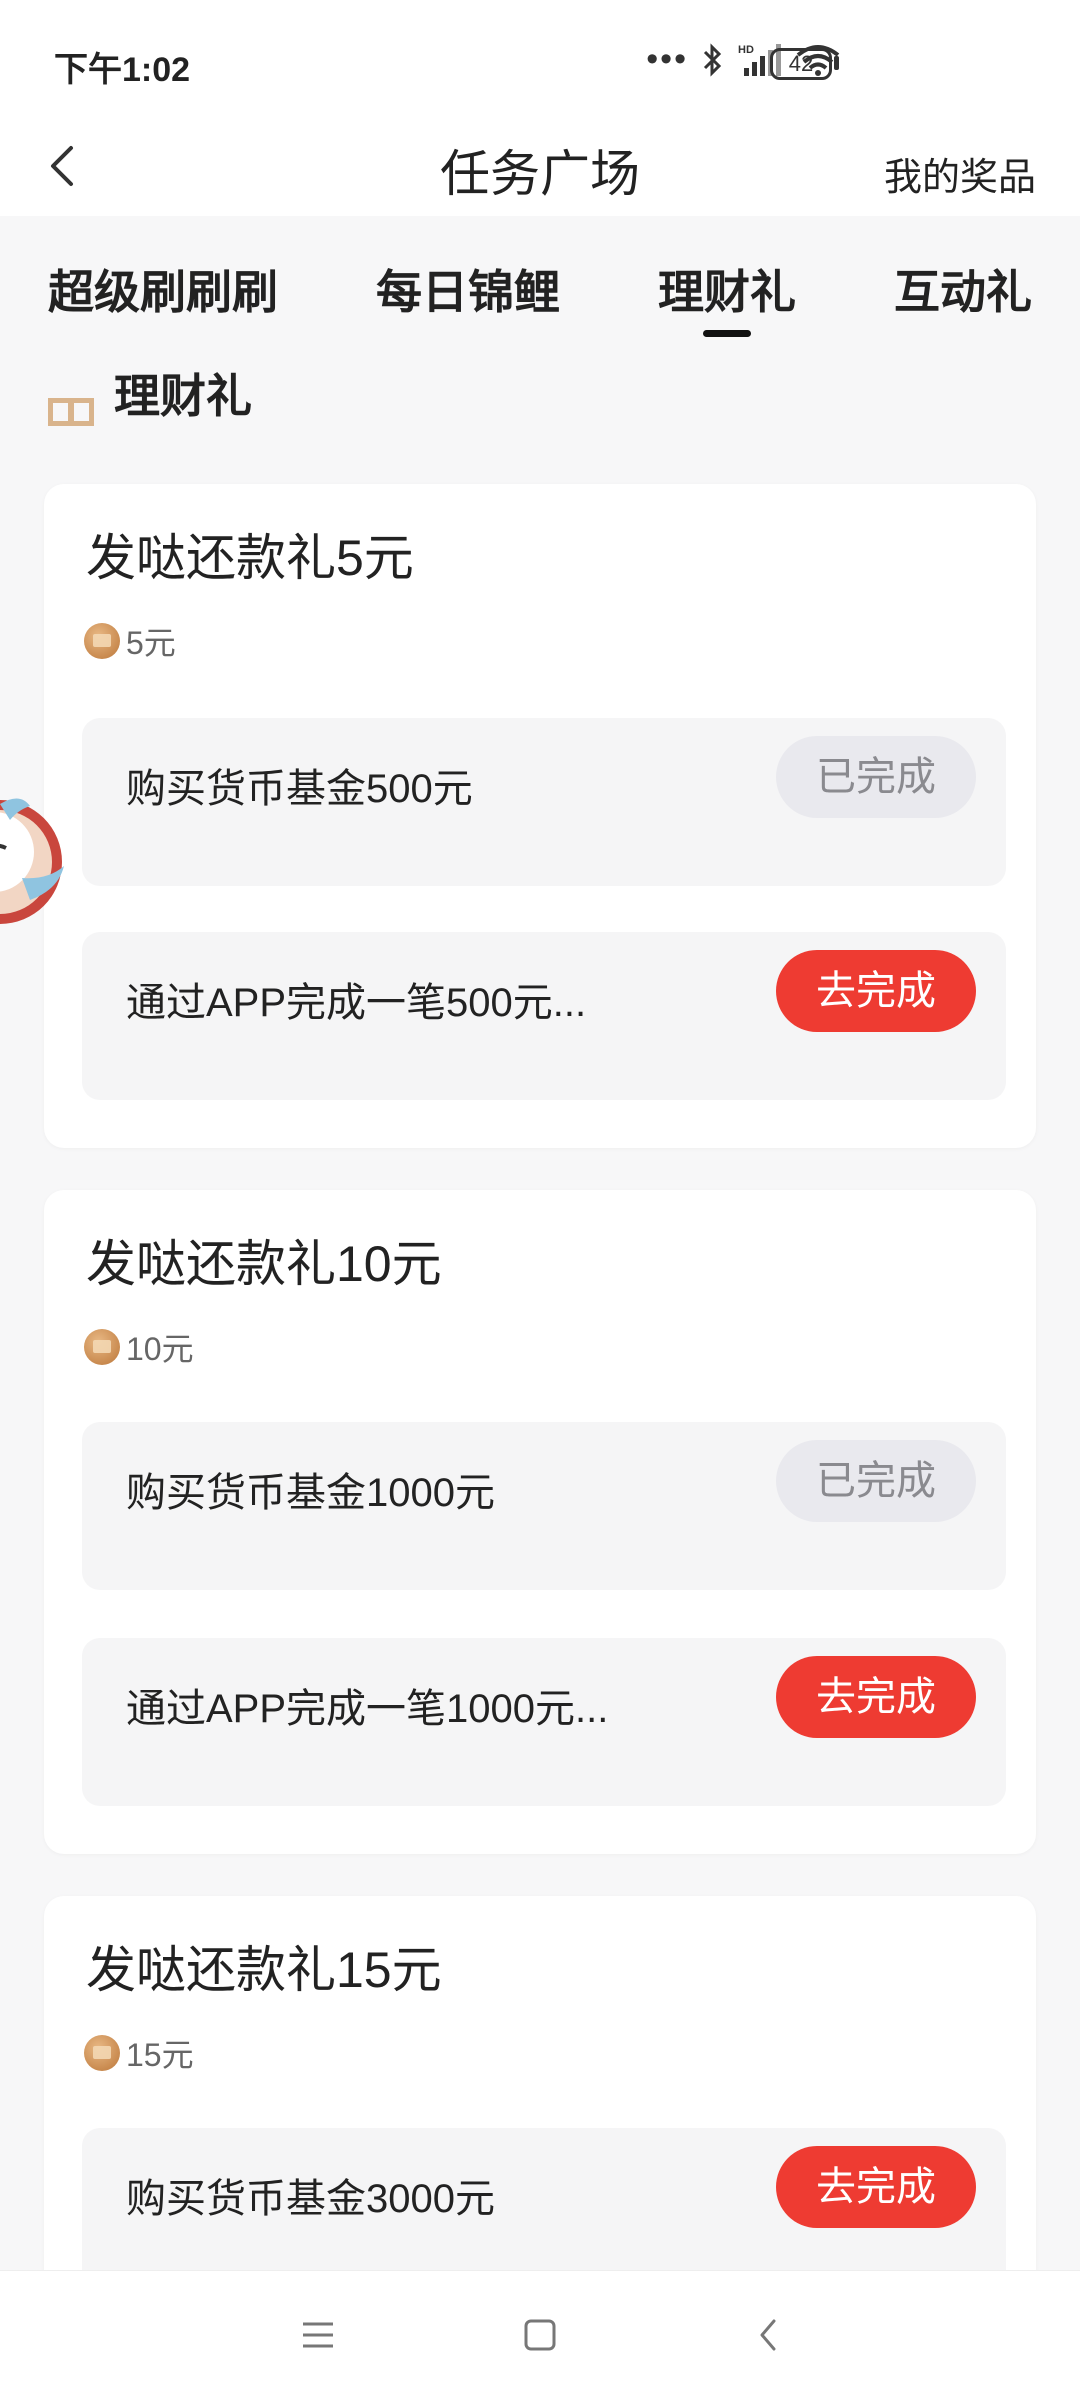  I want to click on reward-text: 10元, so click(160, 1349).